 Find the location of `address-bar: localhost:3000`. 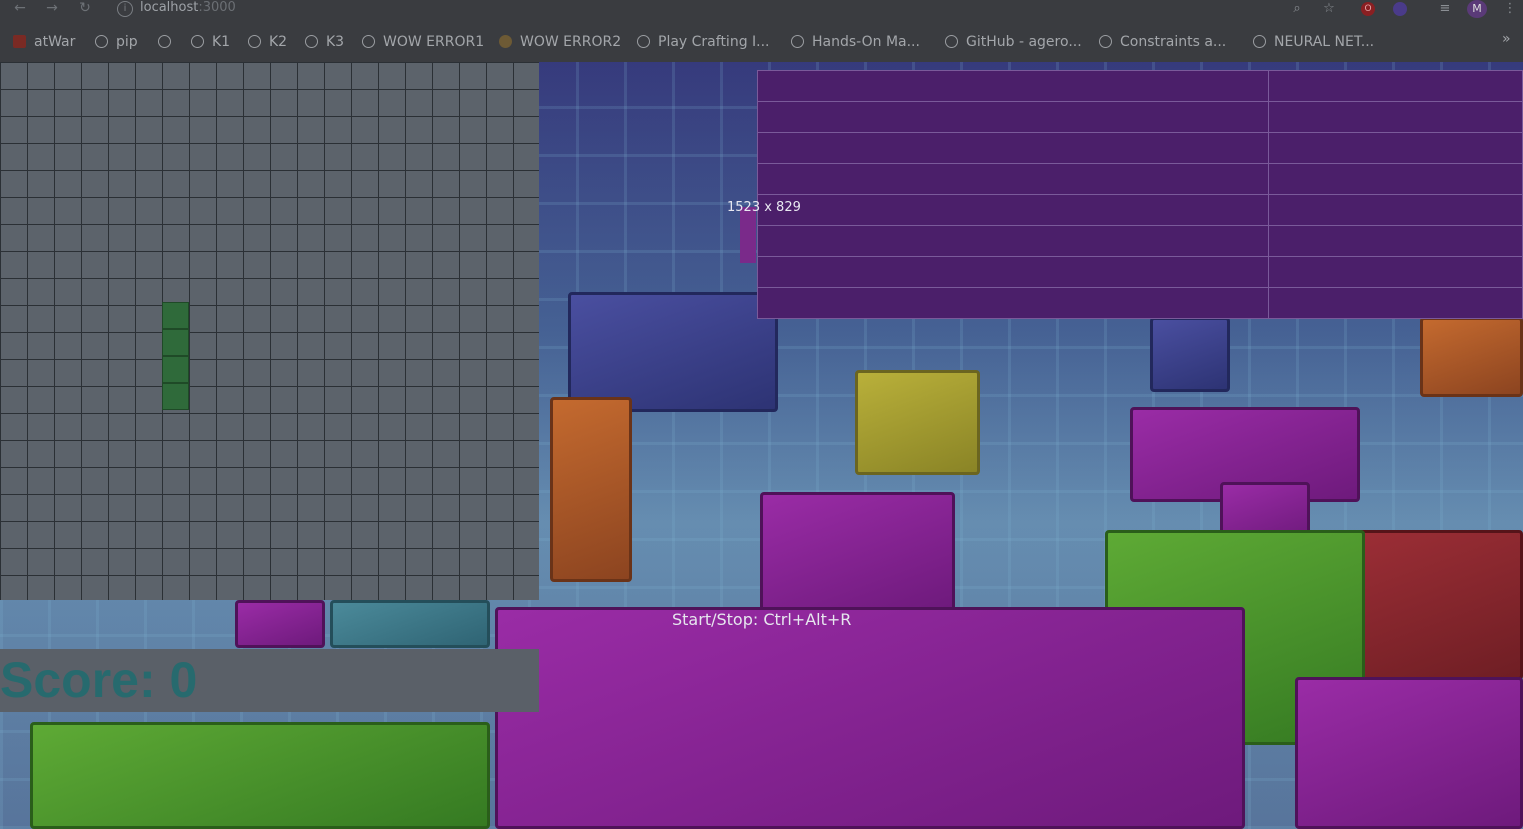

address-bar: localhost:3000 is located at coordinates (188, 7).